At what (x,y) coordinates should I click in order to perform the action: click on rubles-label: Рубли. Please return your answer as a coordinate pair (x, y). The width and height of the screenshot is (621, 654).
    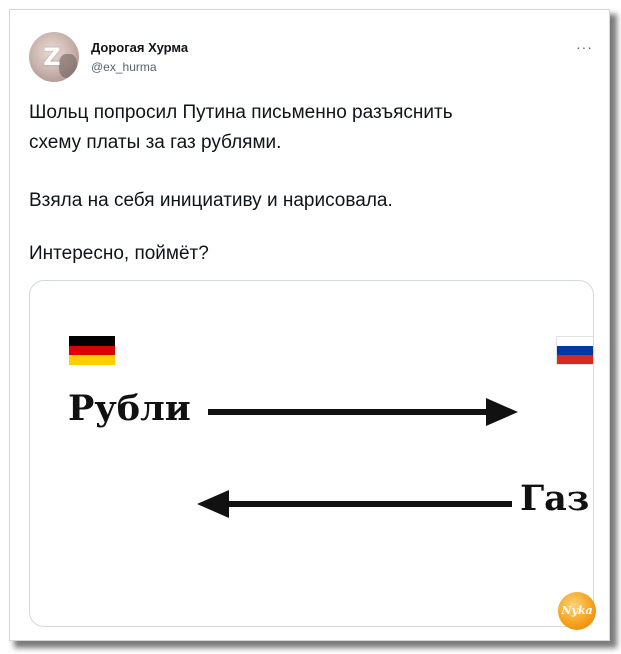
    Looking at the image, I should click on (129, 408).